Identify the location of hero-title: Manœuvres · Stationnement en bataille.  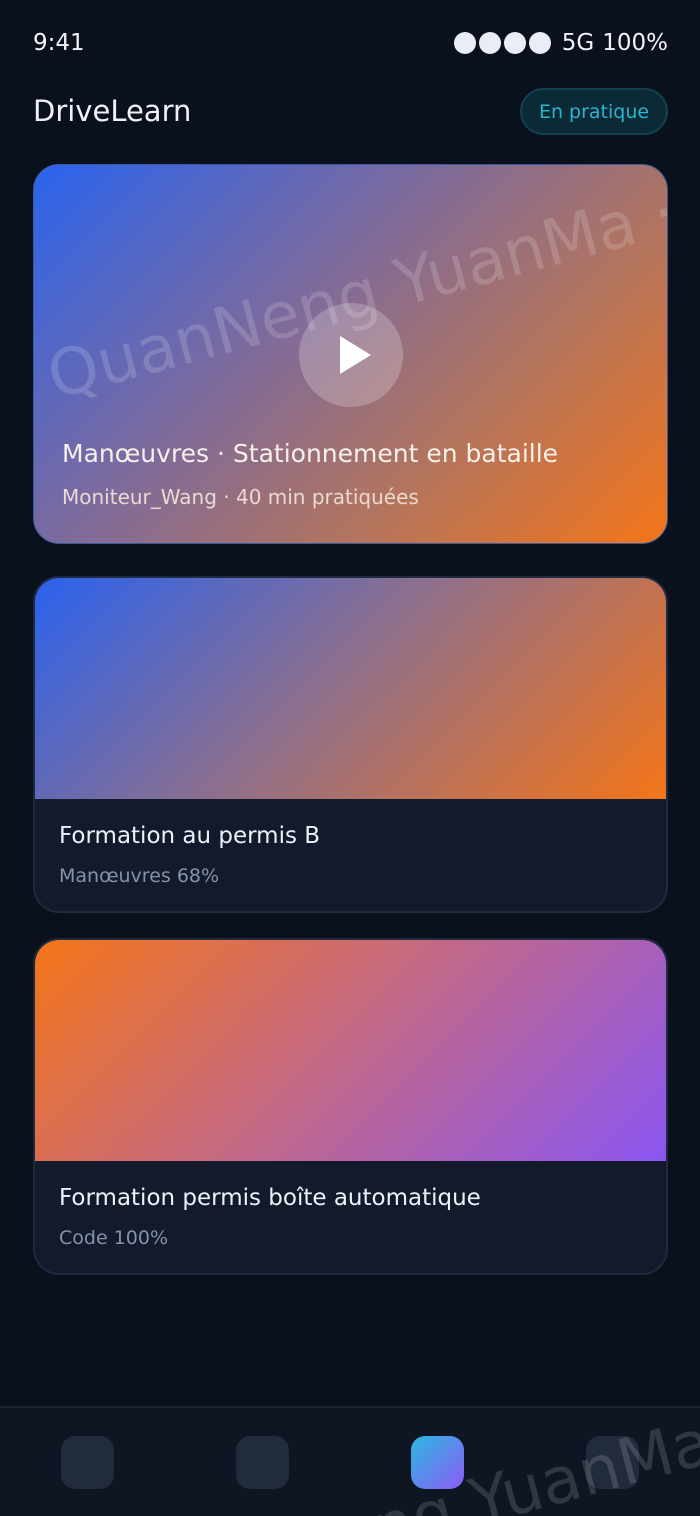
(310, 453).